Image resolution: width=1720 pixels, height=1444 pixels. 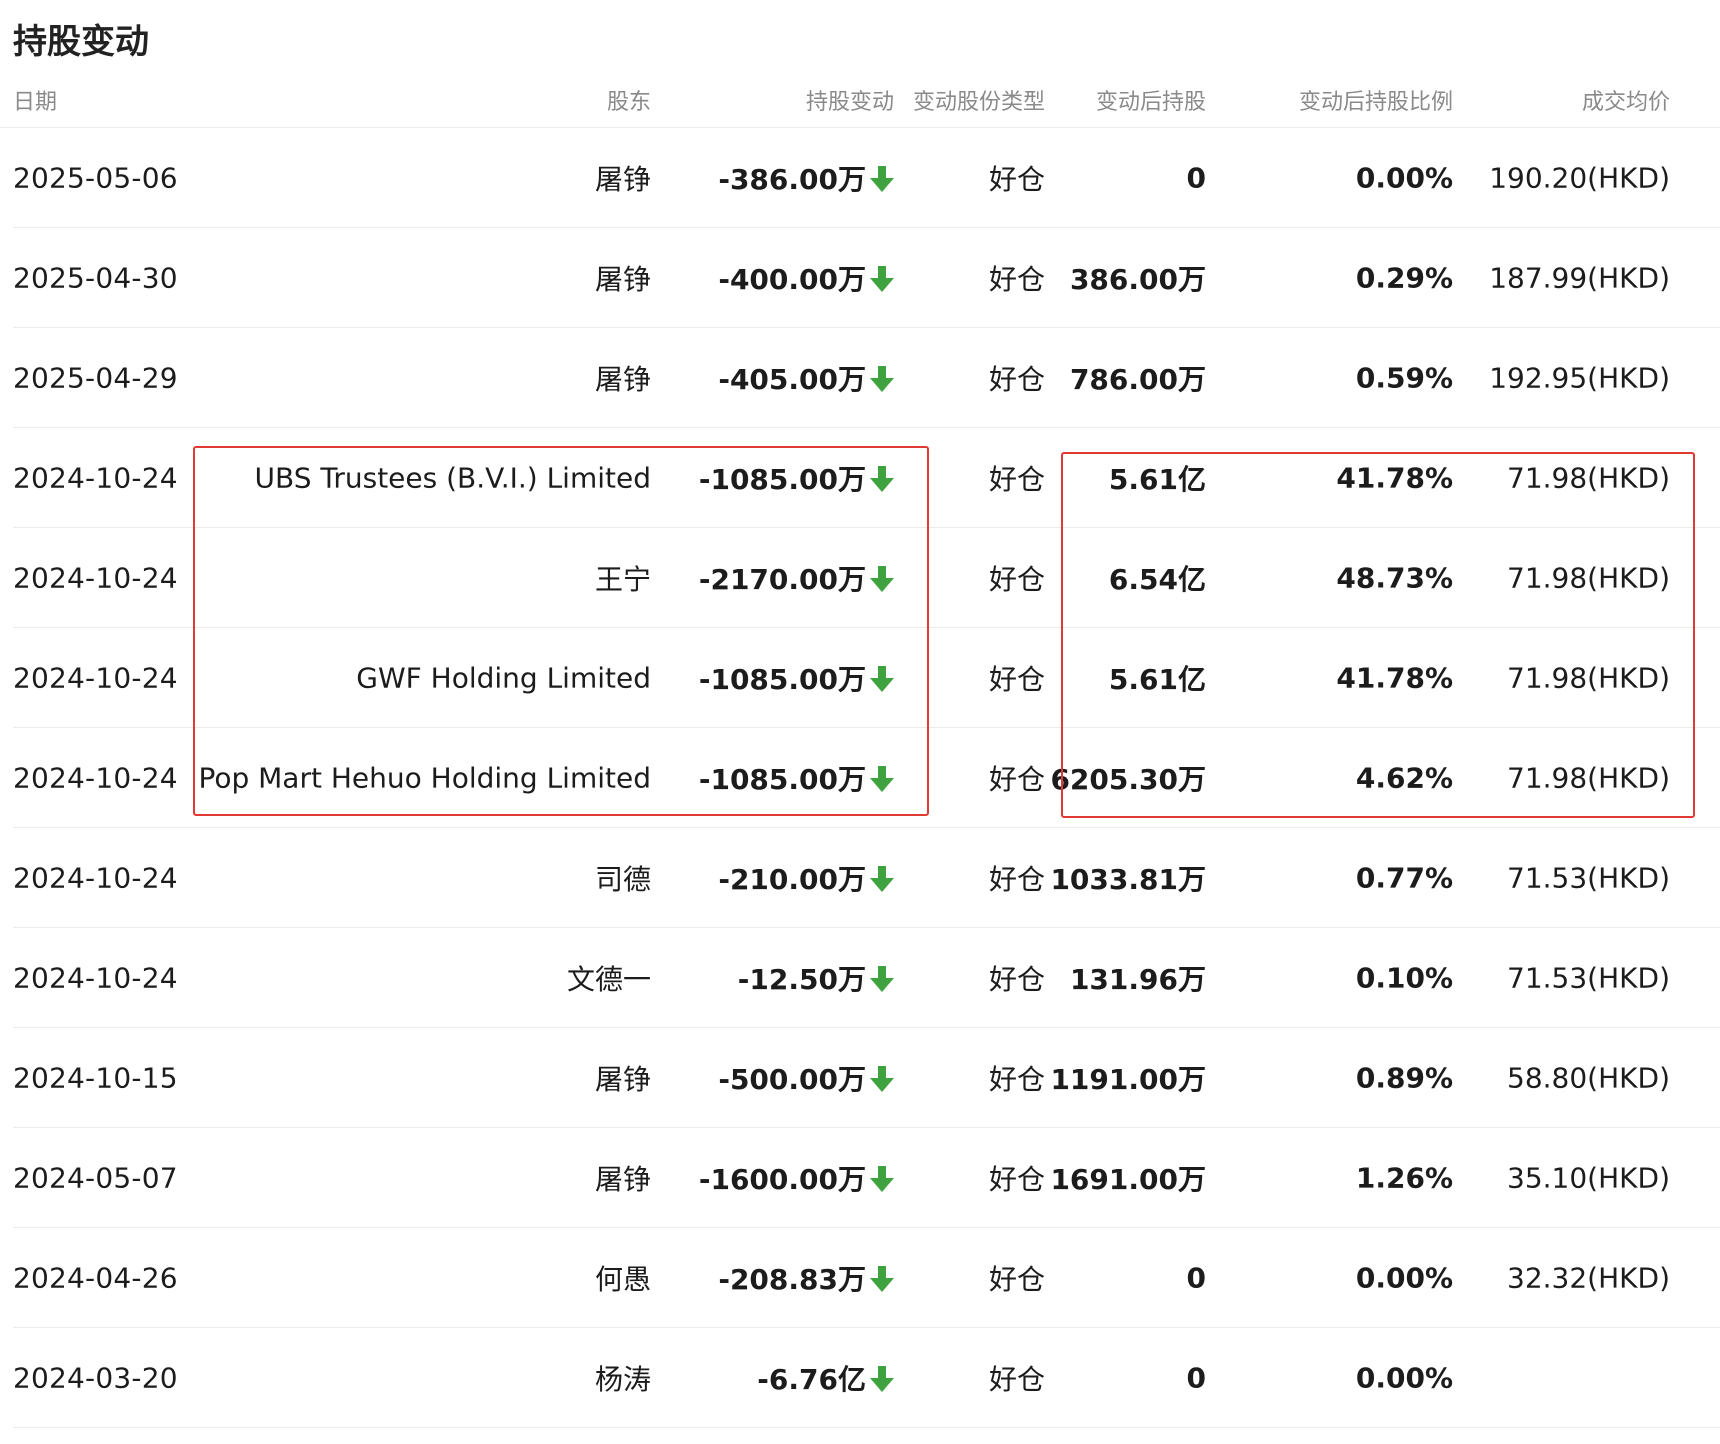 I want to click on change-cell: -400.00万, so click(x=806, y=278).